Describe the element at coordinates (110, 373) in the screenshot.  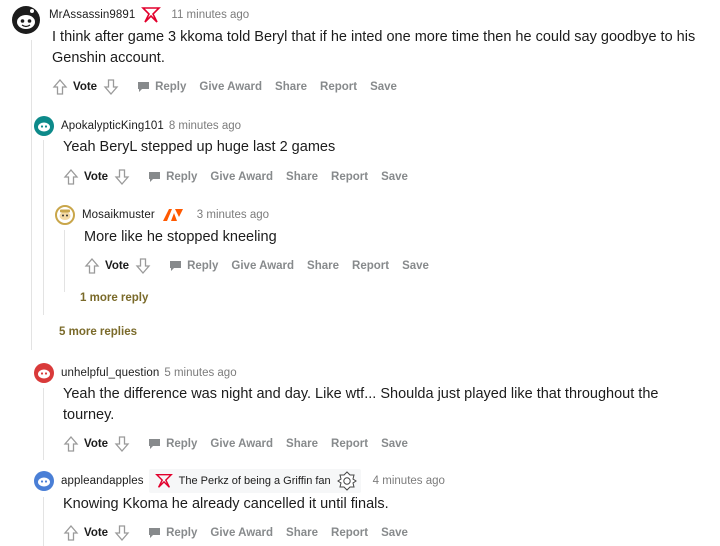
I see `username: unhelpful_question` at that location.